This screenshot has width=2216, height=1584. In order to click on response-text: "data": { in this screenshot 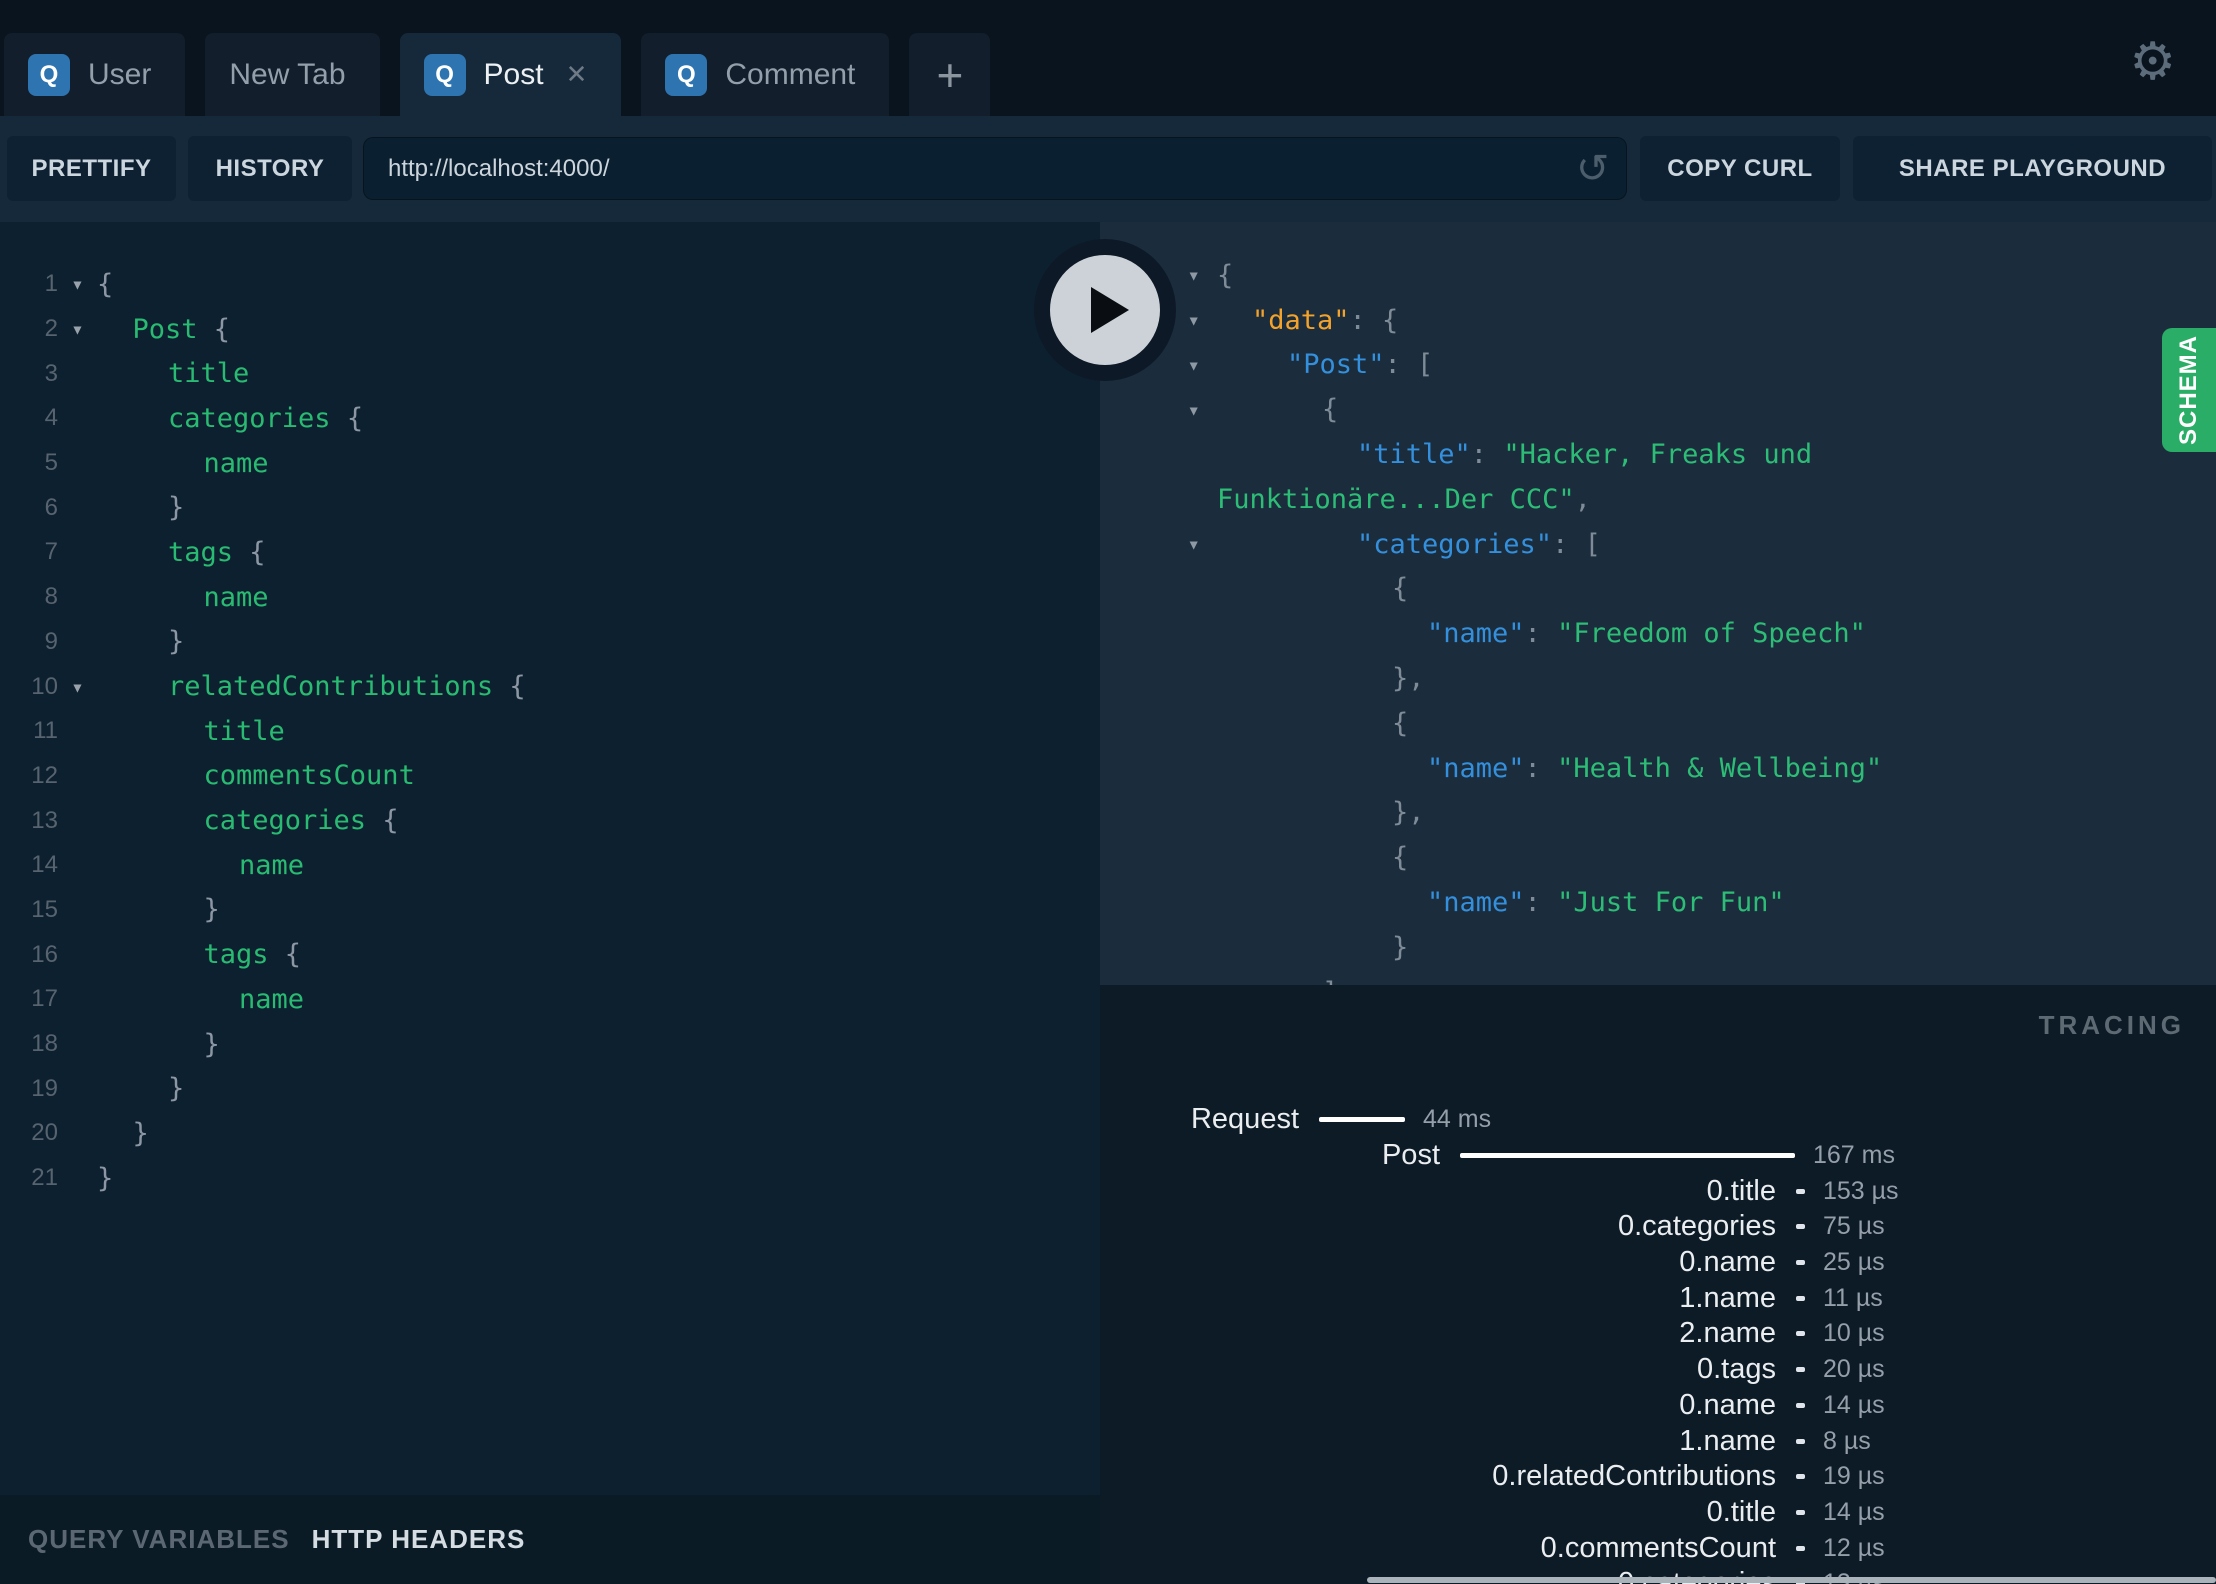, I will do `click(1325, 320)`.